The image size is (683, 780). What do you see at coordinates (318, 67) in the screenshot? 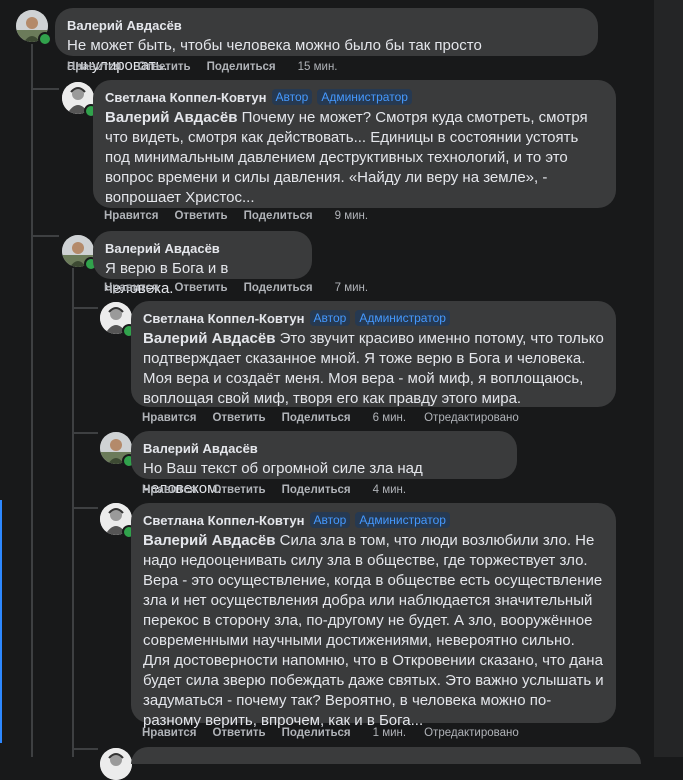
I see `comment-timestamp: 15 мин.` at bounding box center [318, 67].